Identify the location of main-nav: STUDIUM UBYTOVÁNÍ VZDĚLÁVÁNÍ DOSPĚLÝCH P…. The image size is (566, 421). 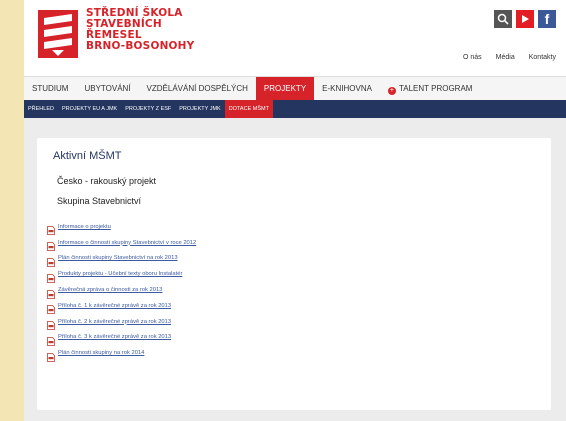
(295, 88).